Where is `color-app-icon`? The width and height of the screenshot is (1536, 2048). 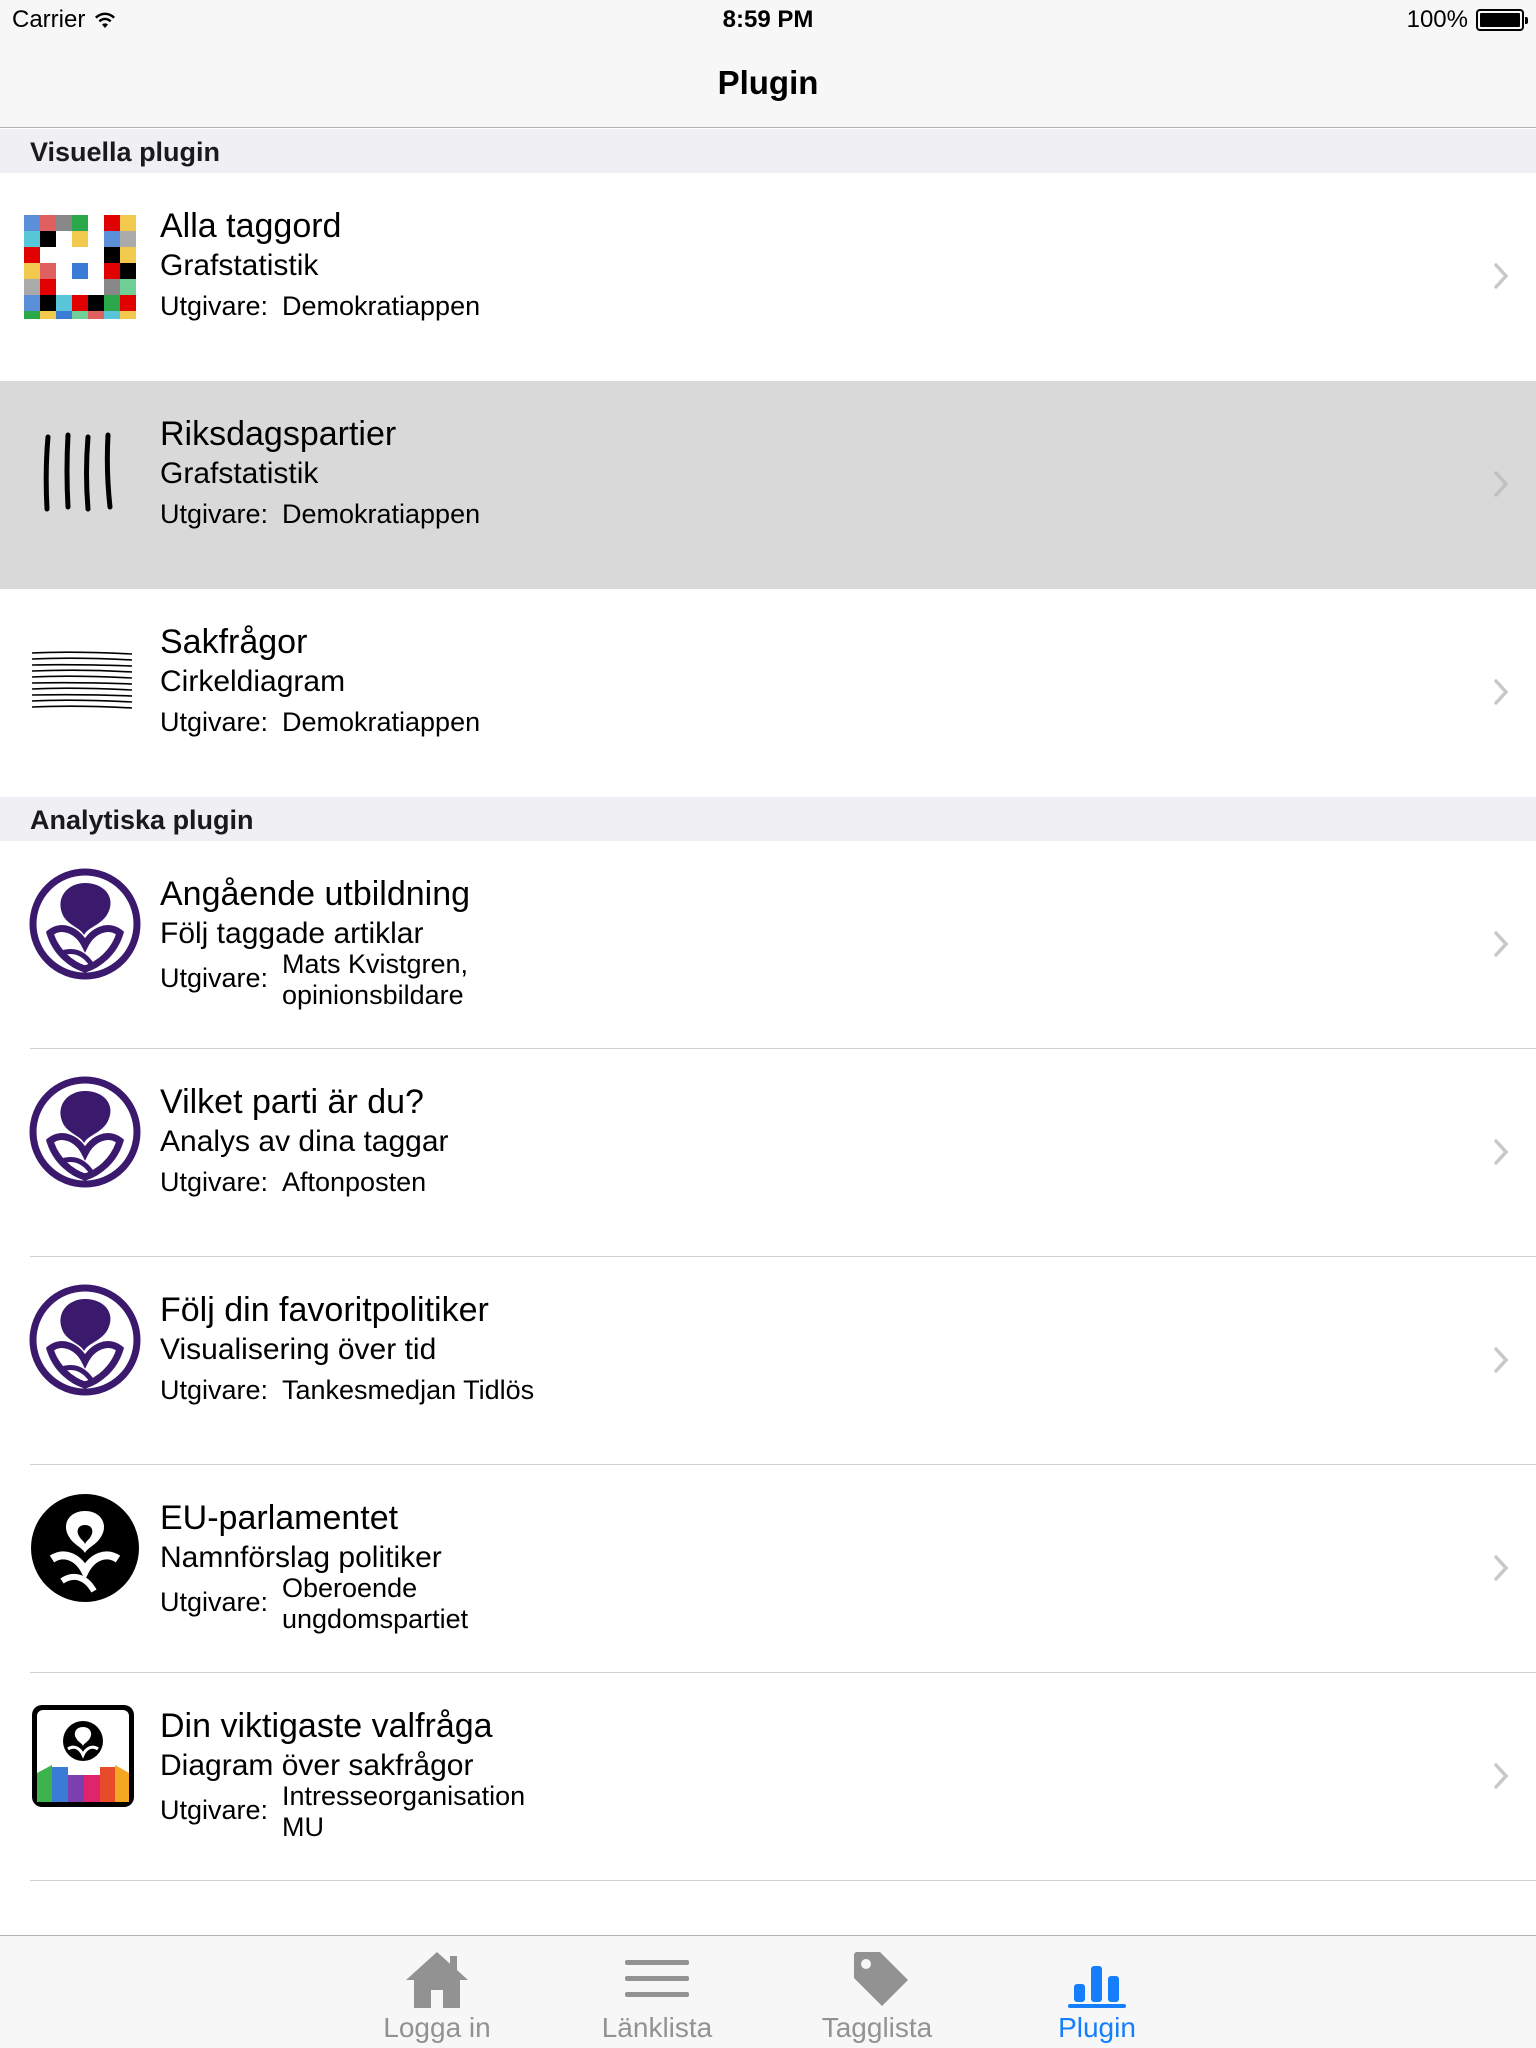 color-app-icon is located at coordinates (83, 1756).